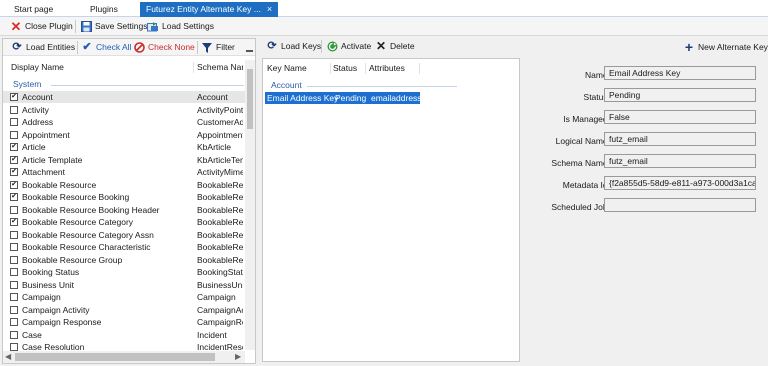  I want to click on entity-row: Booking Status BookingStatu, so click(124, 272).